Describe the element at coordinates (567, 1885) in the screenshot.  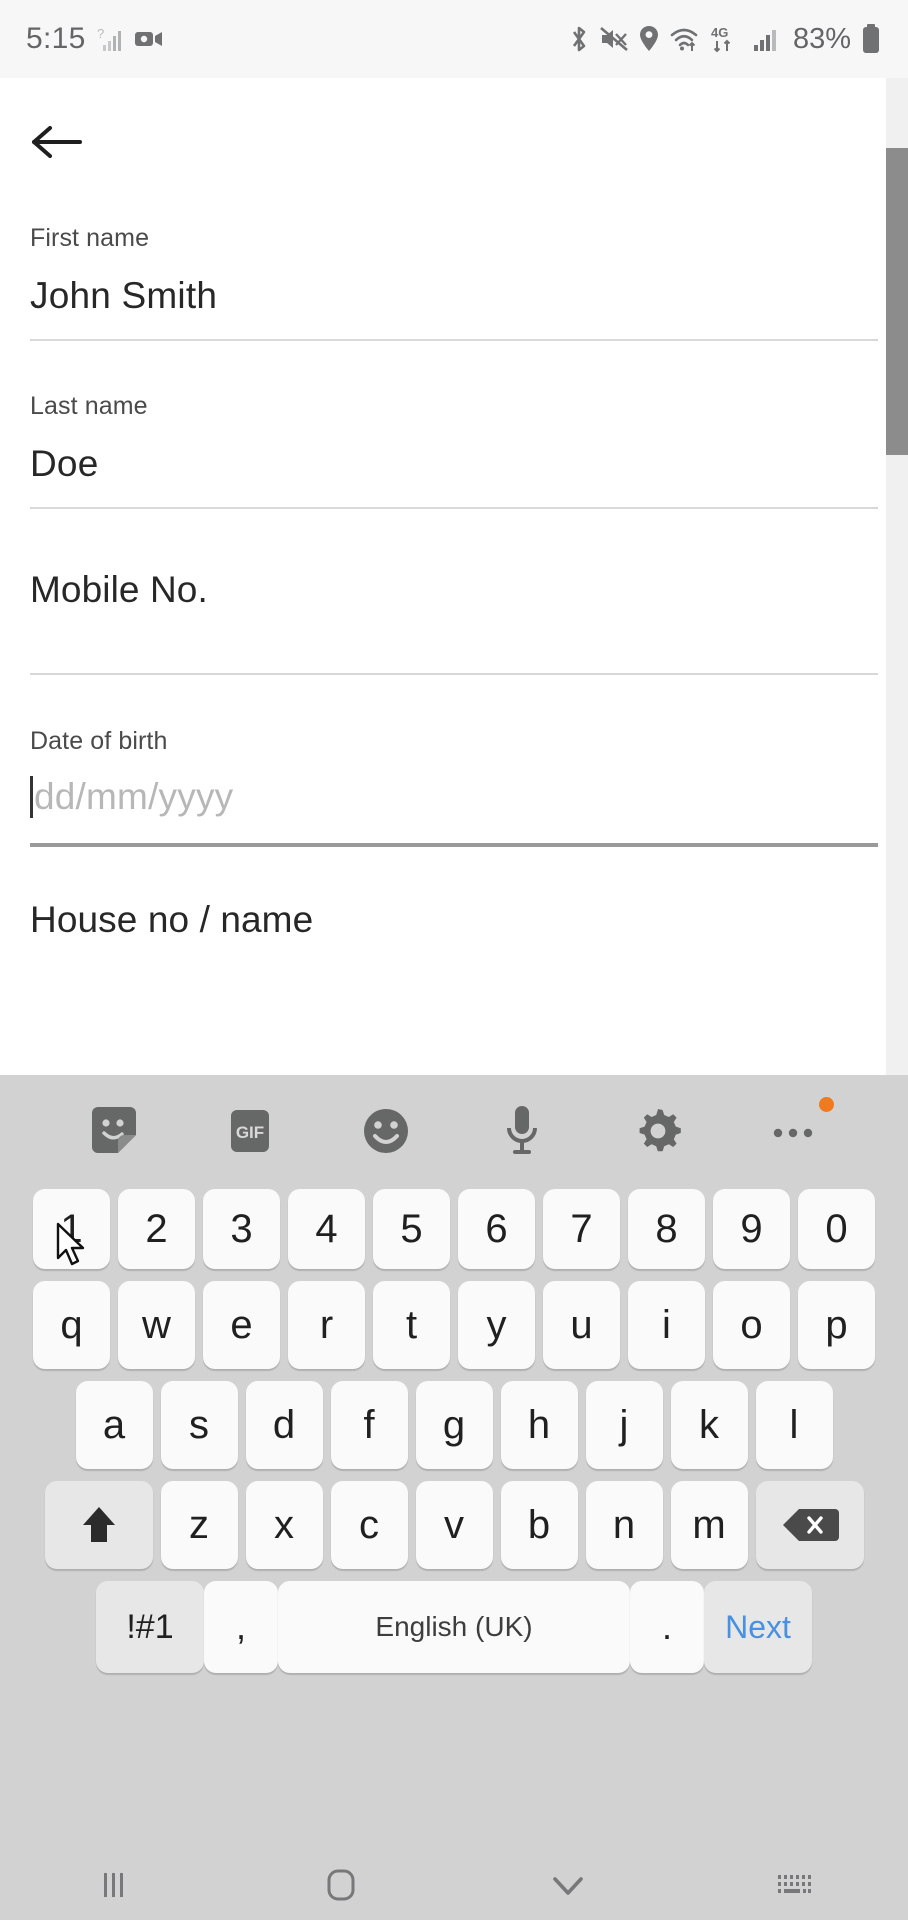
I see `dismiss-keyboard-button` at that location.